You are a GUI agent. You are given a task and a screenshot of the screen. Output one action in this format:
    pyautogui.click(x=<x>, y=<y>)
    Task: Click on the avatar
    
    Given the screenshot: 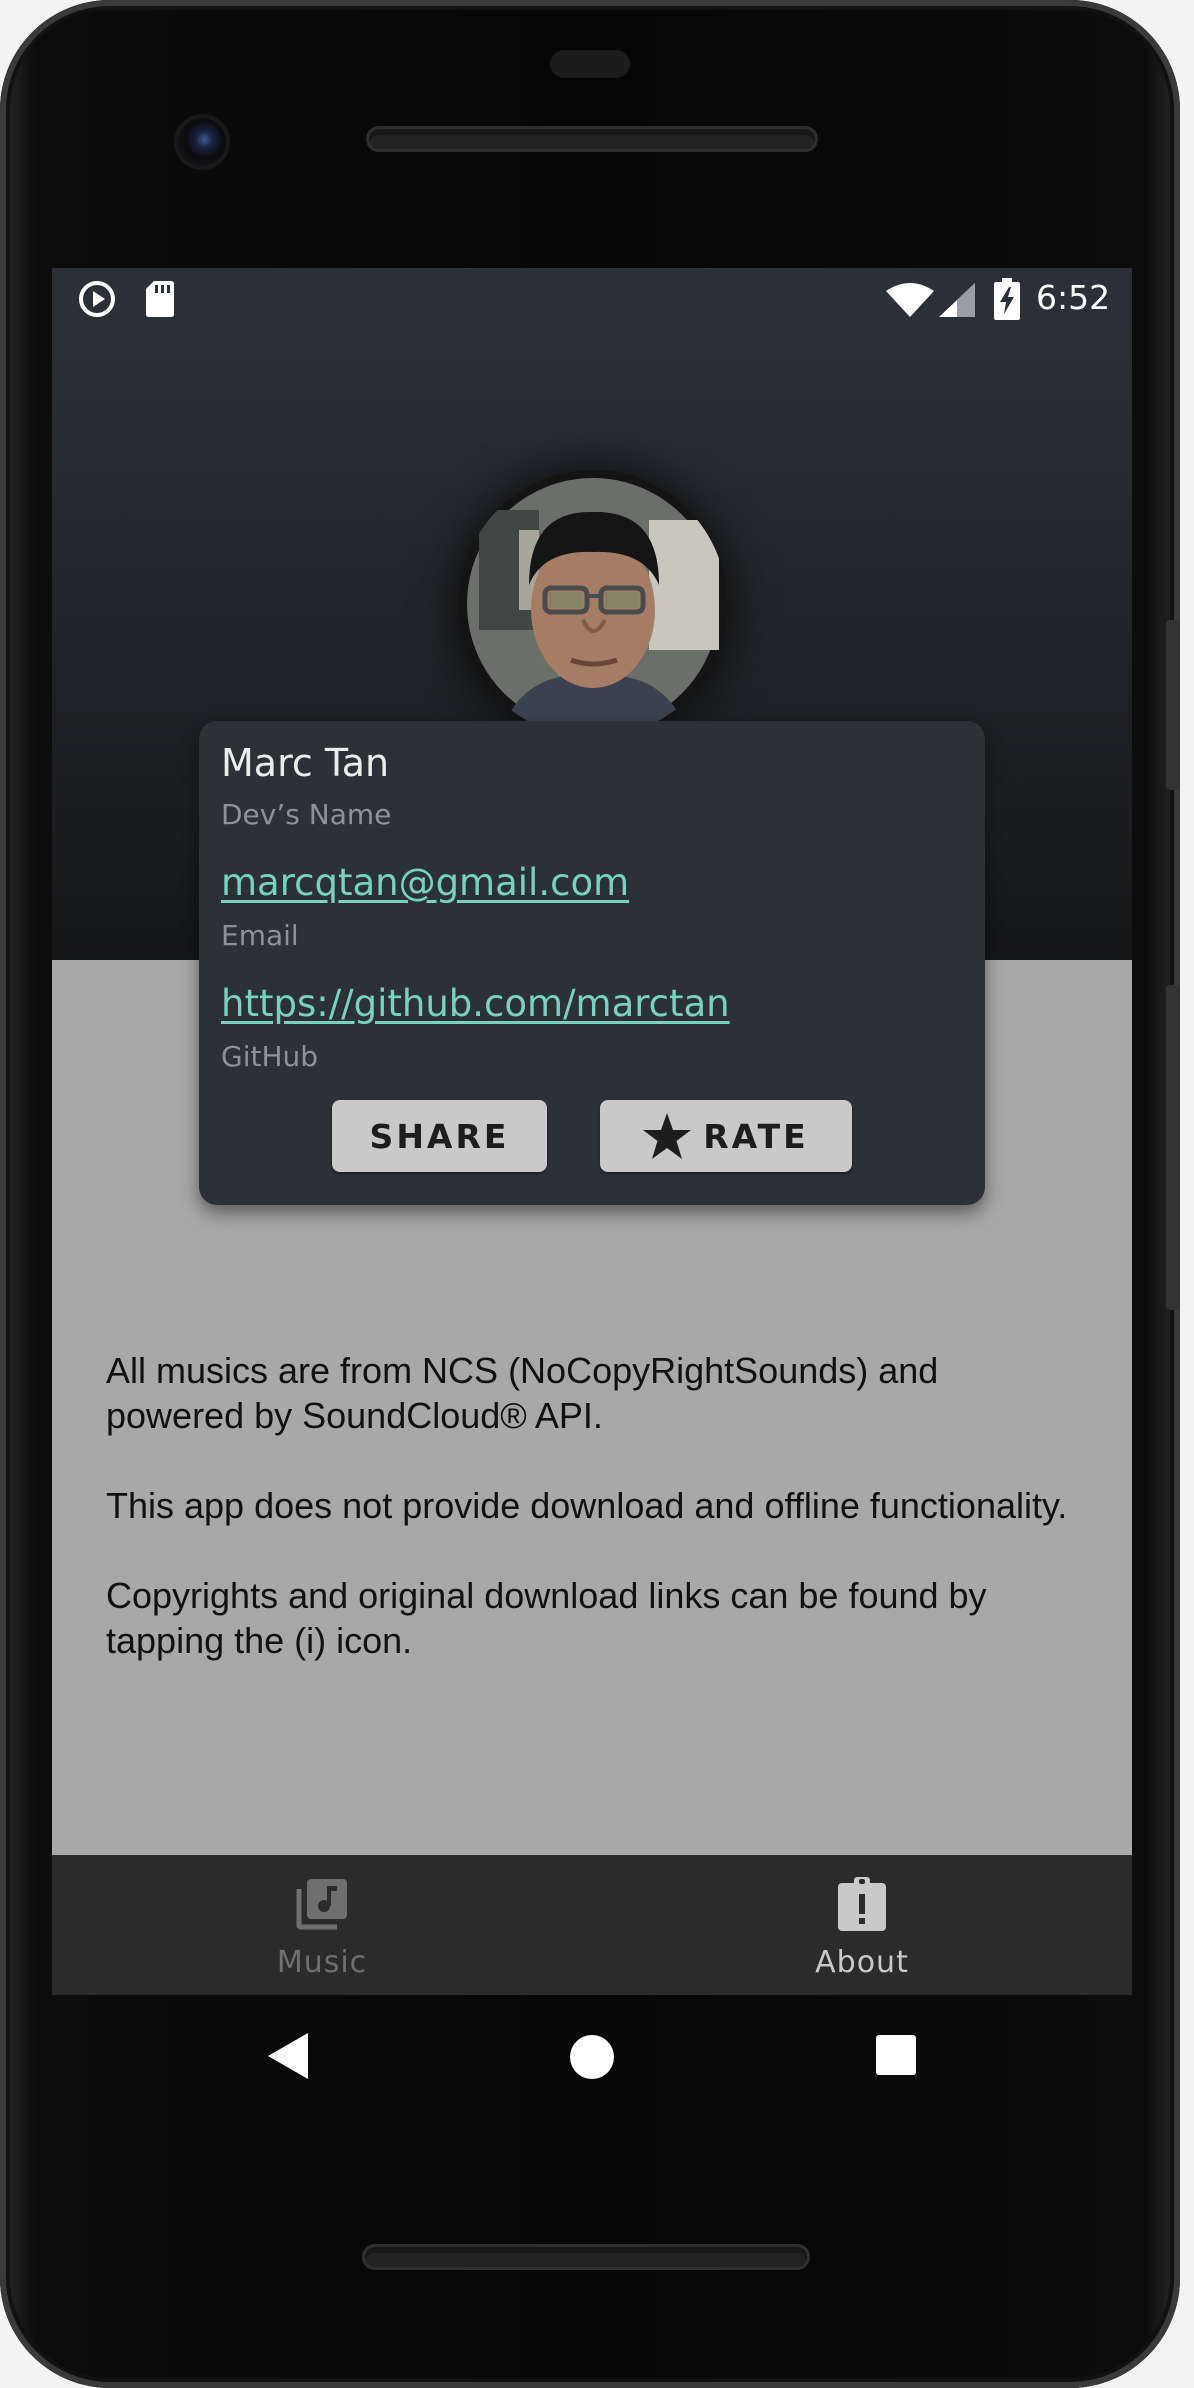 What is the action you would take?
    pyautogui.click(x=593, y=604)
    